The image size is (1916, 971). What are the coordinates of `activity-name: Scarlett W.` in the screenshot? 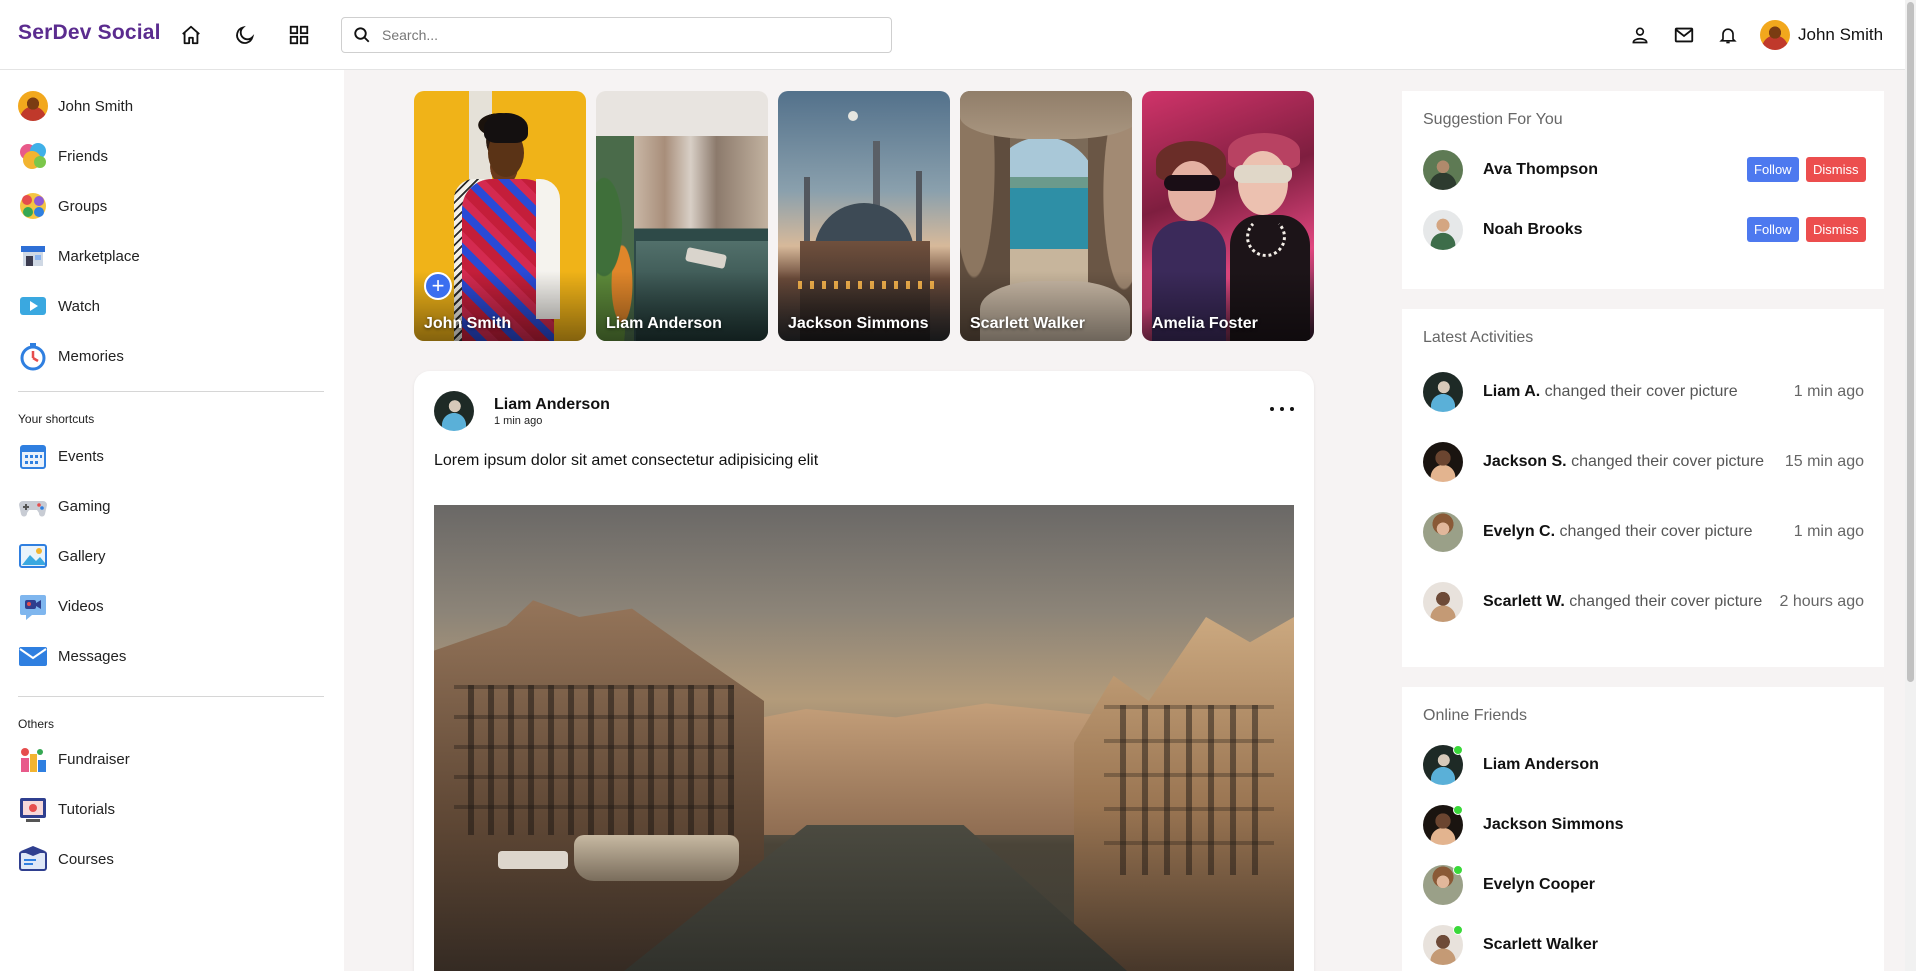 It's located at (1524, 601).